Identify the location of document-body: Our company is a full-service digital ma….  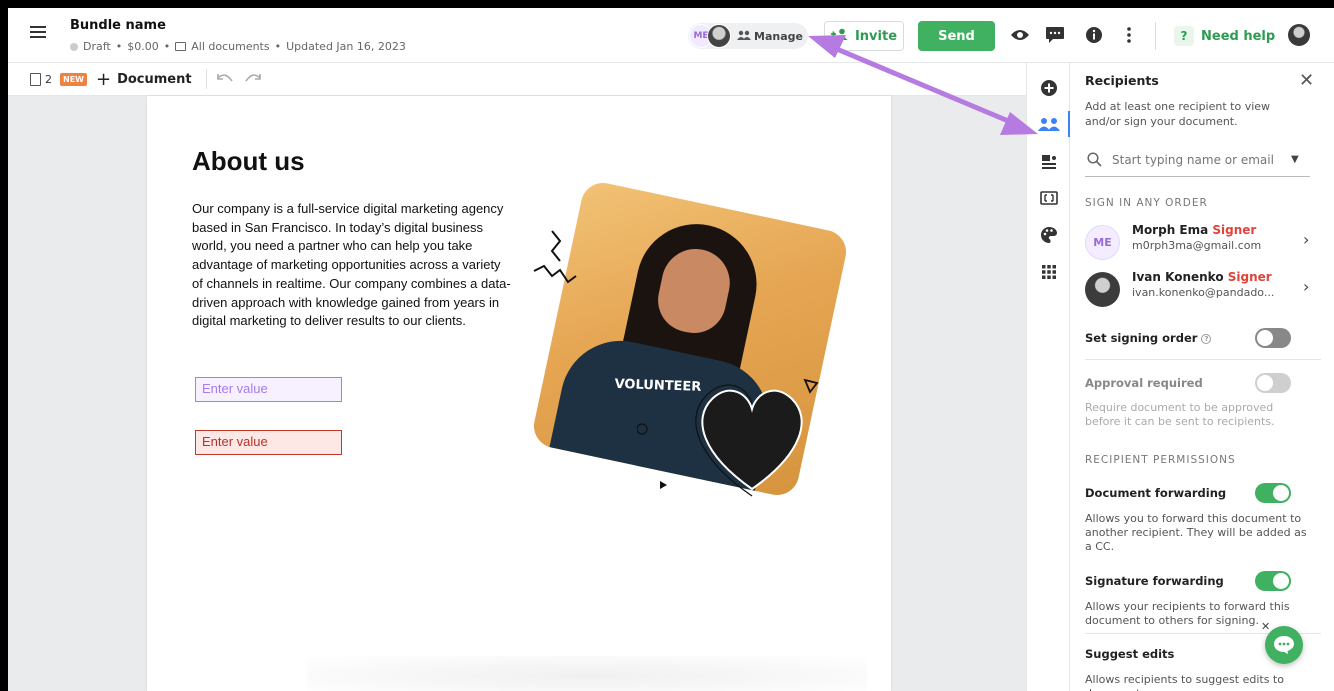
(352, 265).